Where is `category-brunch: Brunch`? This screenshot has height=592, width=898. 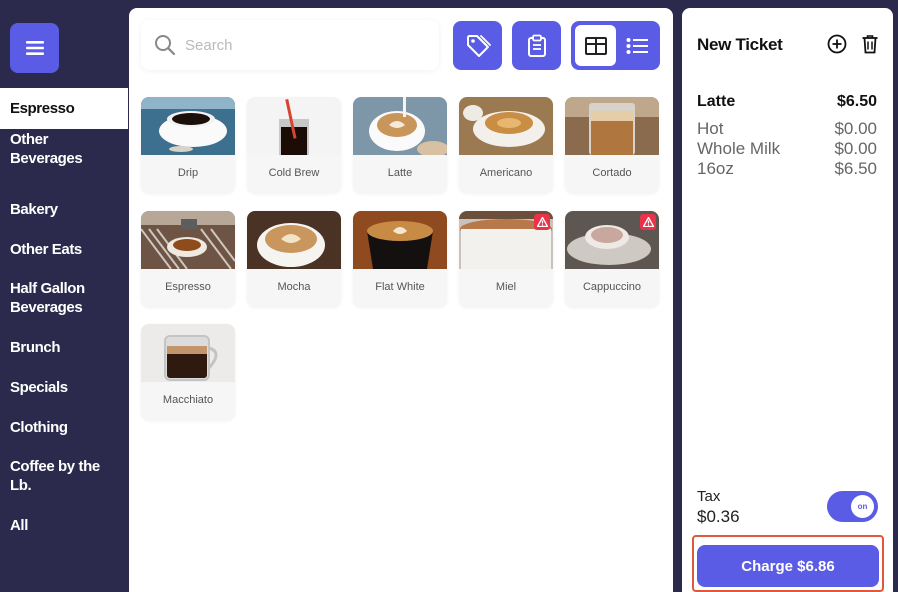
category-brunch: Brunch is located at coordinates (64, 347).